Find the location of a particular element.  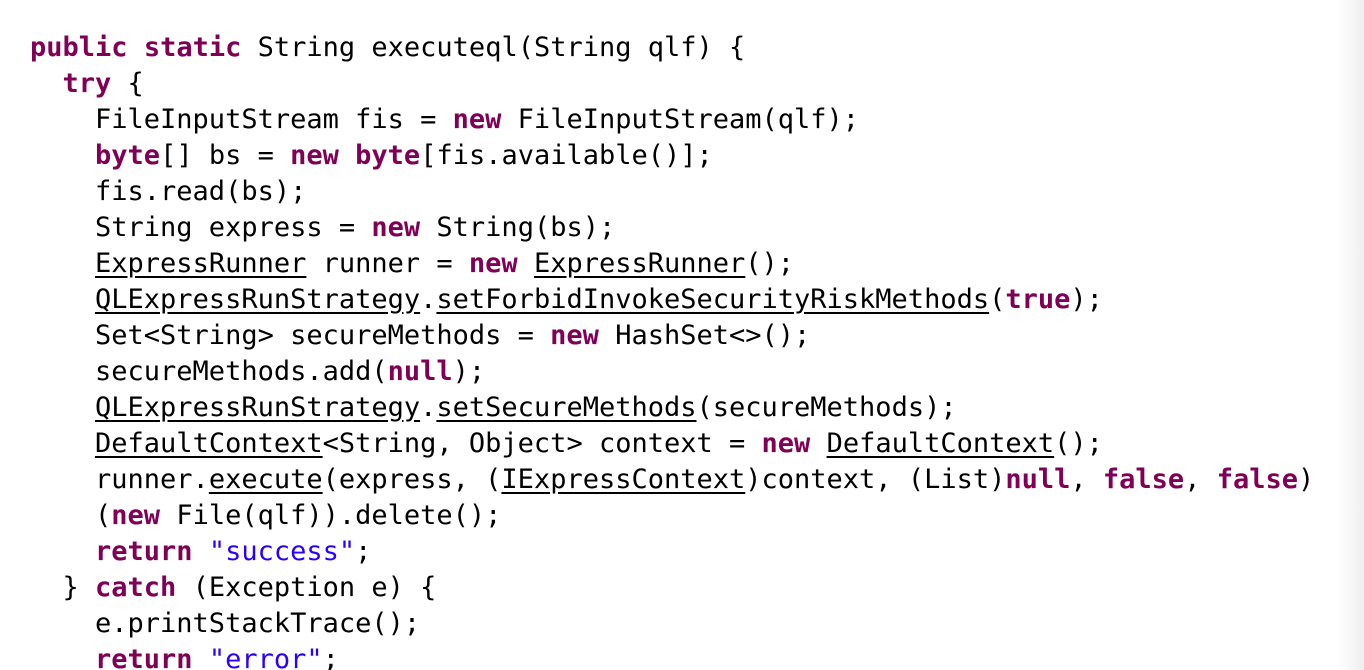

code-text: (secureMethods); is located at coordinates (826, 407).